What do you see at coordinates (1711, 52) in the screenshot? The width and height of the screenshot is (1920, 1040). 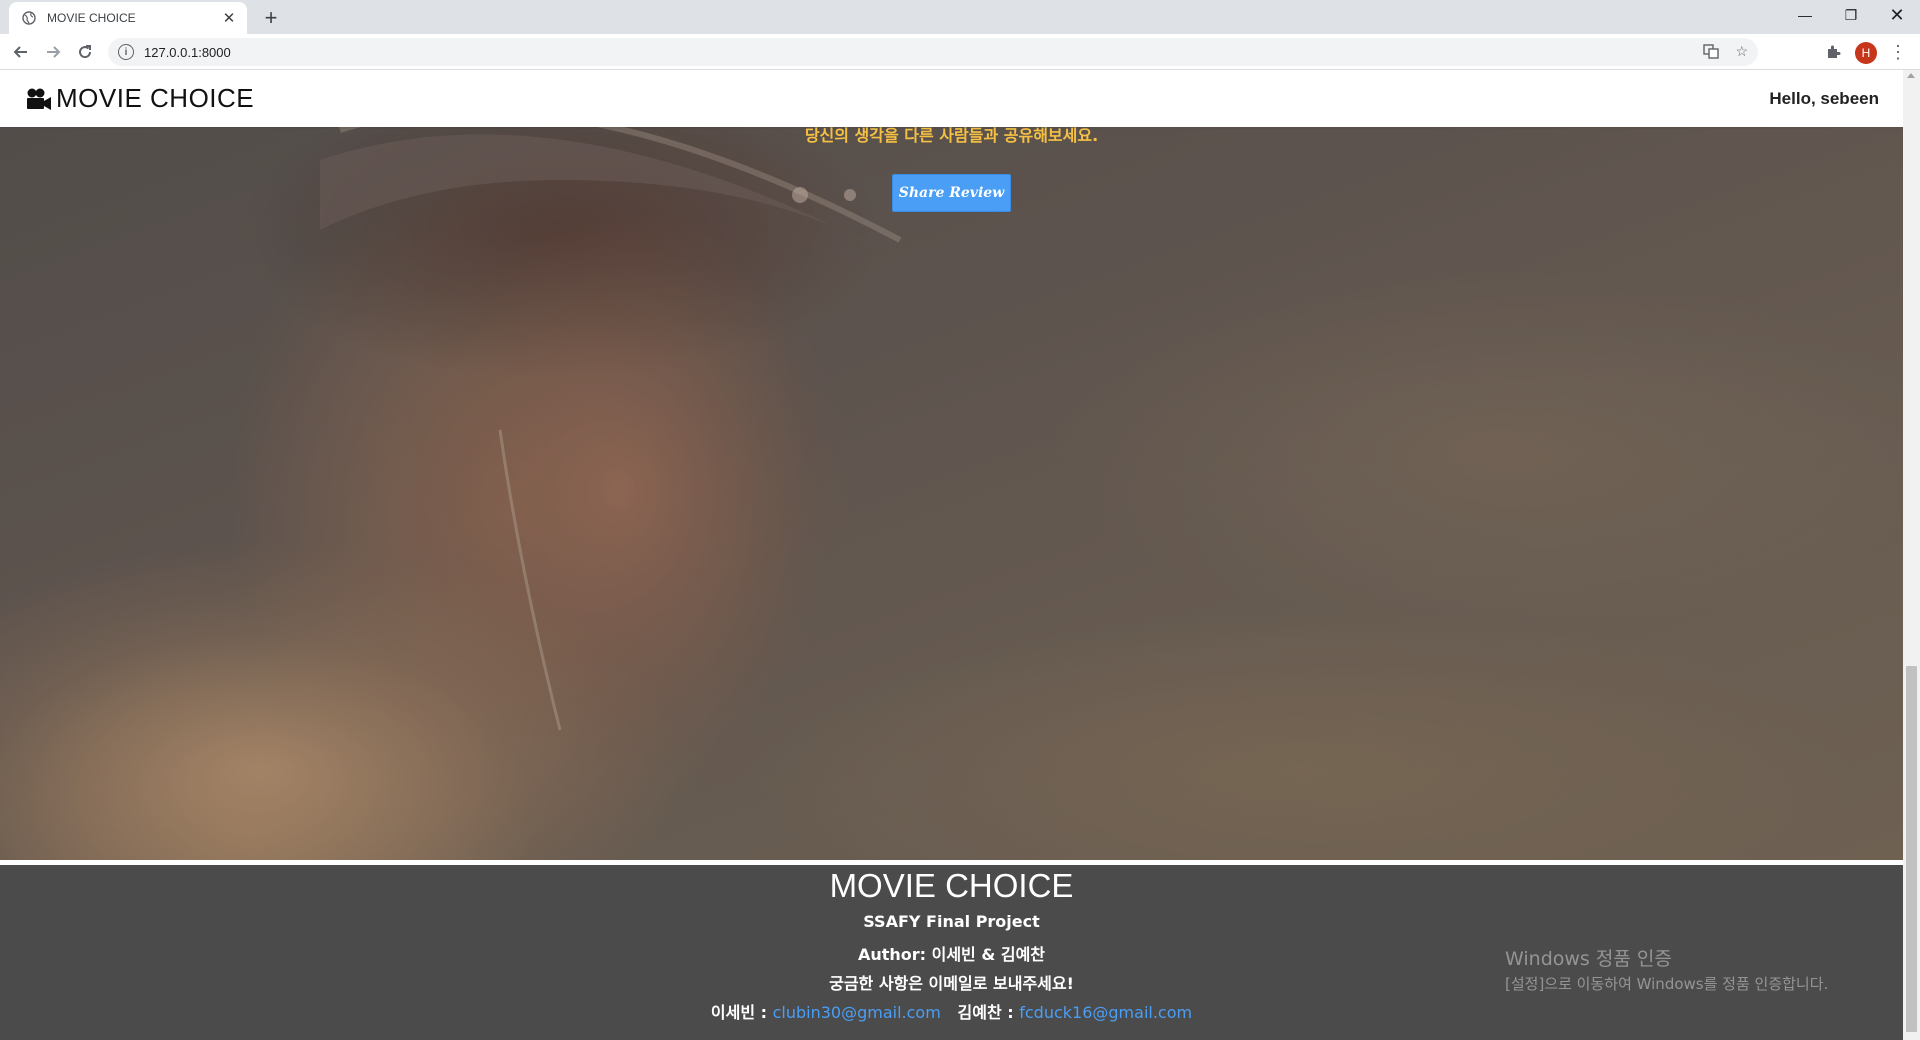 I see `translate-icon` at bounding box center [1711, 52].